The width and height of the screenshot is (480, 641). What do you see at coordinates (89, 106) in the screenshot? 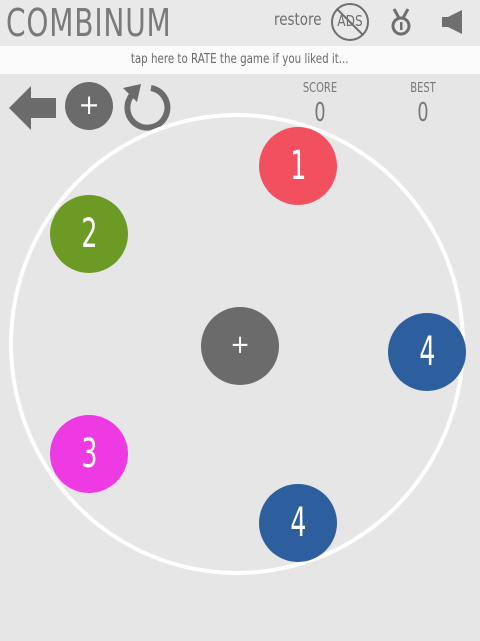
I see `add-button: +` at bounding box center [89, 106].